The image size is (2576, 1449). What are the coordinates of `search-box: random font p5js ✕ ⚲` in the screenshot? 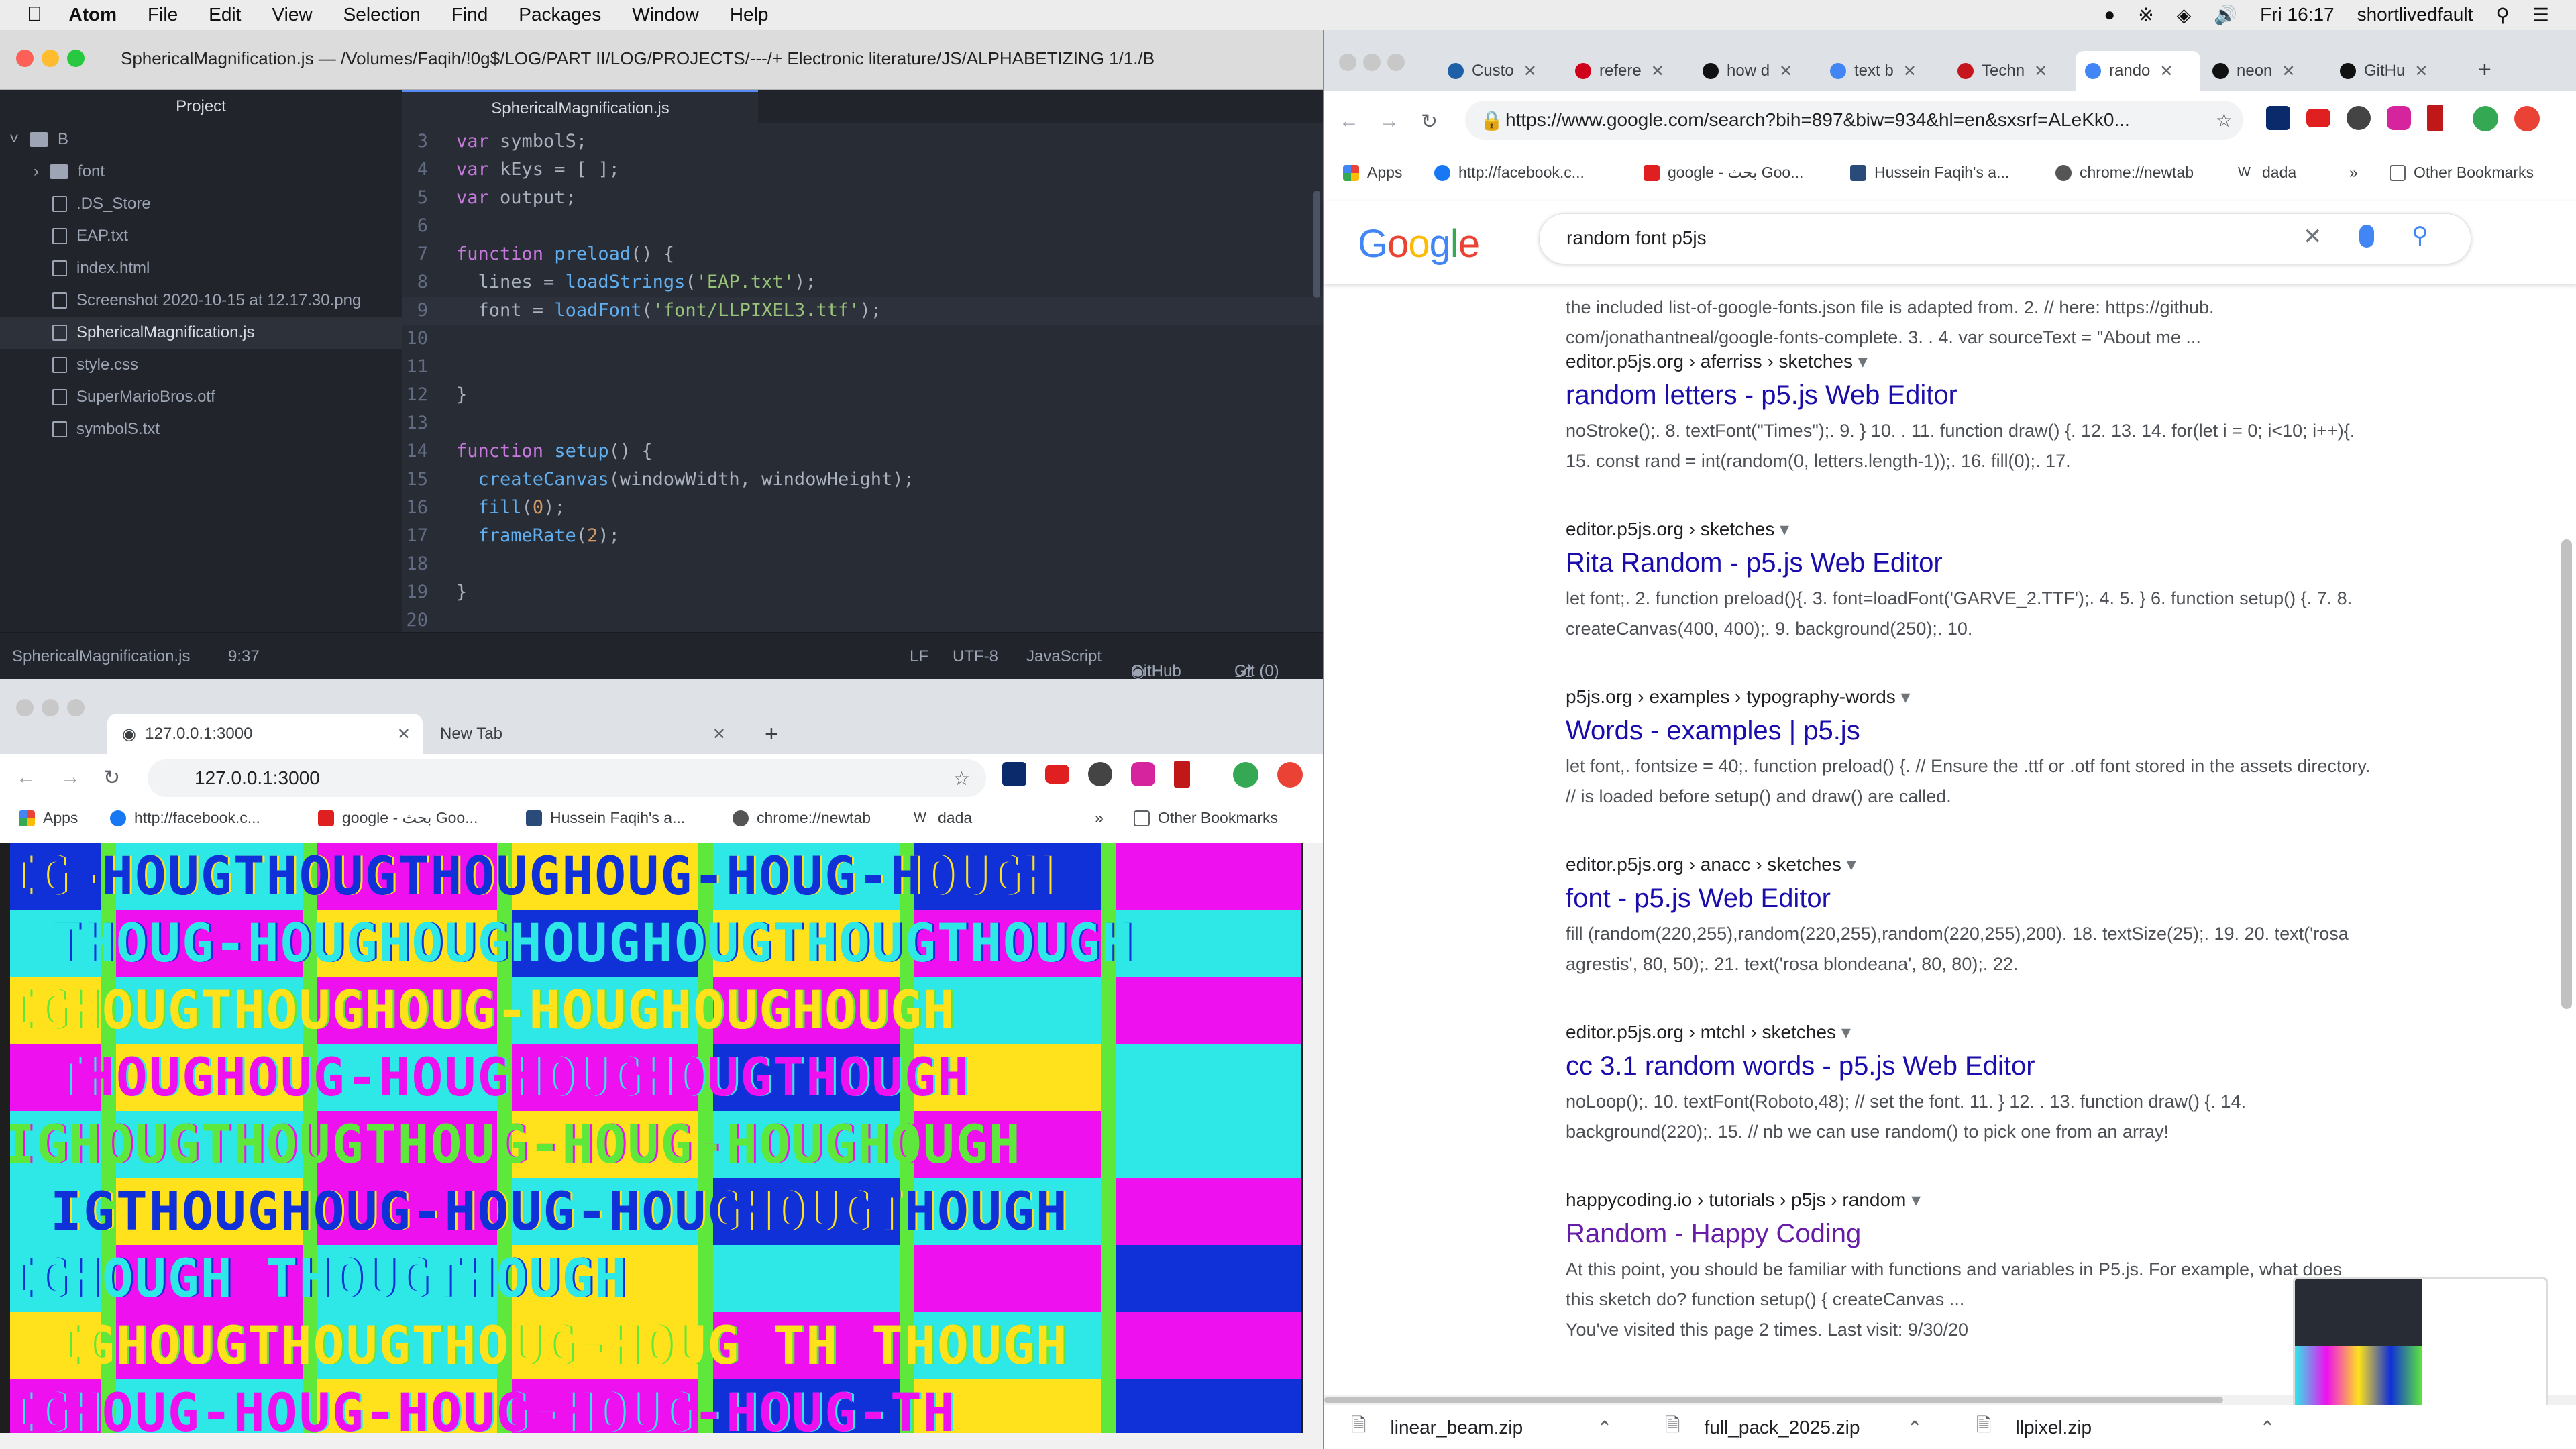 It's located at (2005, 238).